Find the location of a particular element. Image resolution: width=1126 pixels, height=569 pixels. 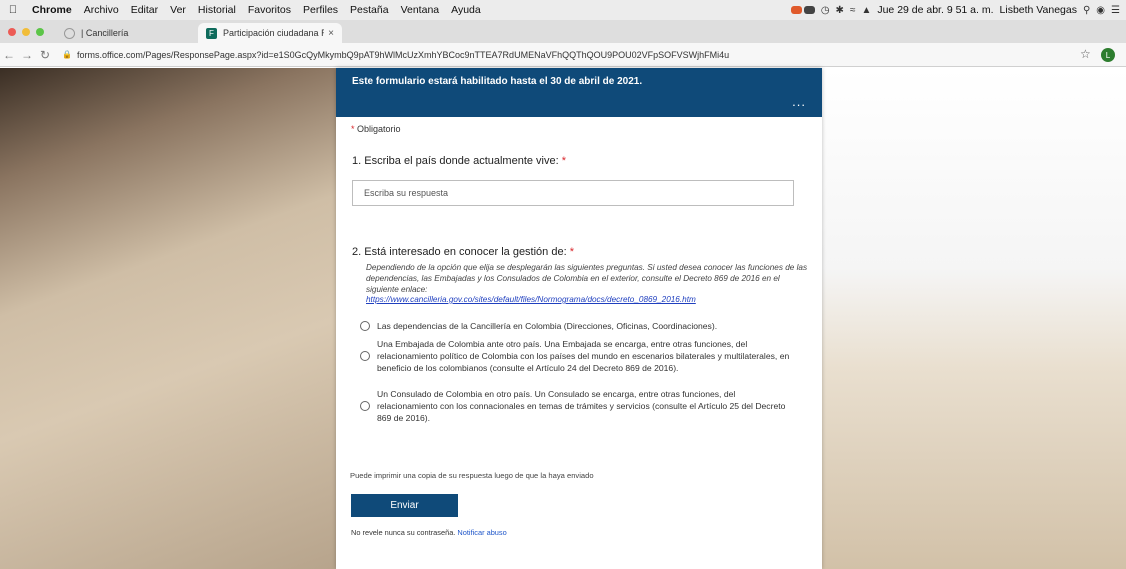

menu-archivo: Archivo is located at coordinates (101, 10).